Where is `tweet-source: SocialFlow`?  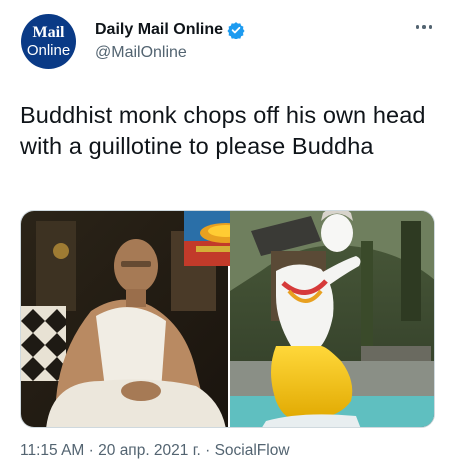
tweet-source: SocialFlow is located at coordinates (252, 450).